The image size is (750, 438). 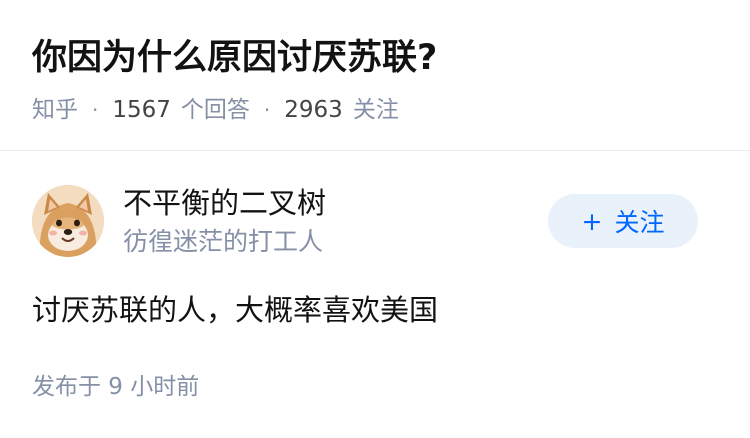 I want to click on question-meta: 知乎 · 1567 个回答 · 2963 关注, so click(x=215, y=110).